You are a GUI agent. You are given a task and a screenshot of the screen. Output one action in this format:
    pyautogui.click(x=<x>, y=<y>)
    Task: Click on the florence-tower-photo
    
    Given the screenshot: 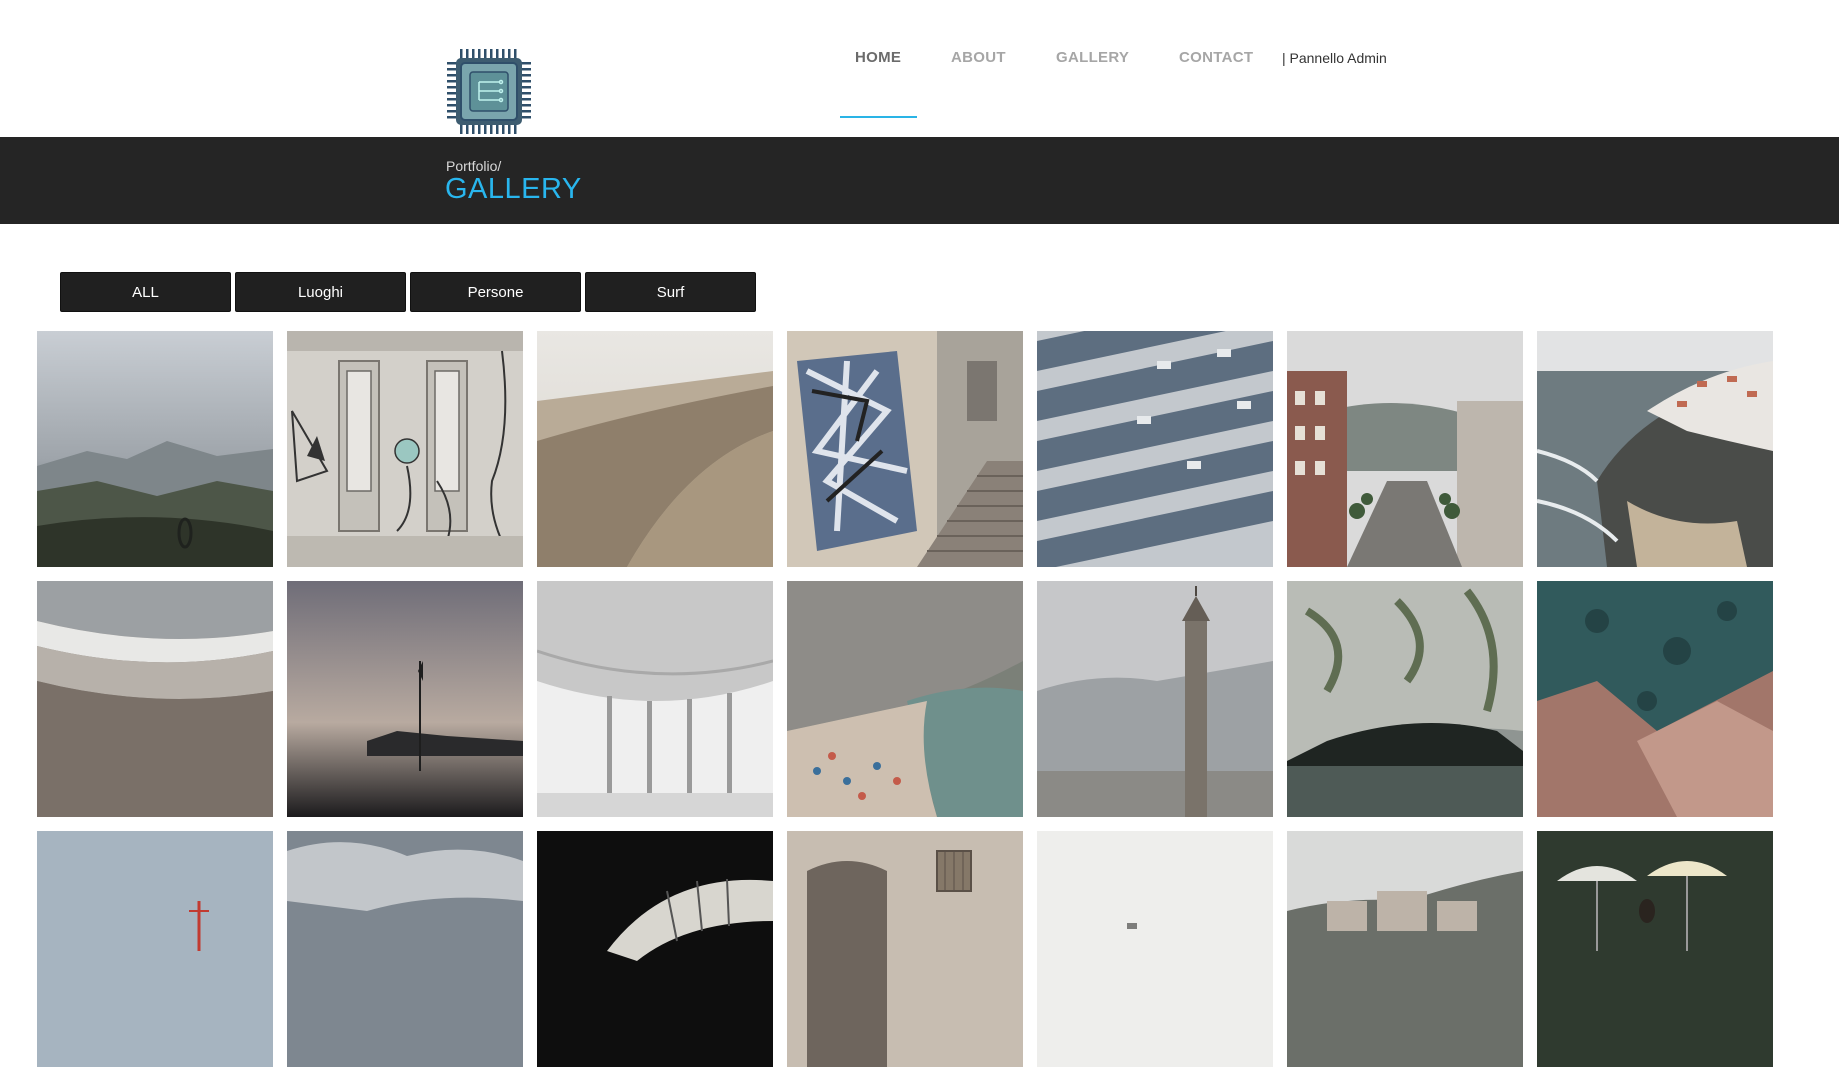 What is the action you would take?
    pyautogui.click(x=1155, y=699)
    